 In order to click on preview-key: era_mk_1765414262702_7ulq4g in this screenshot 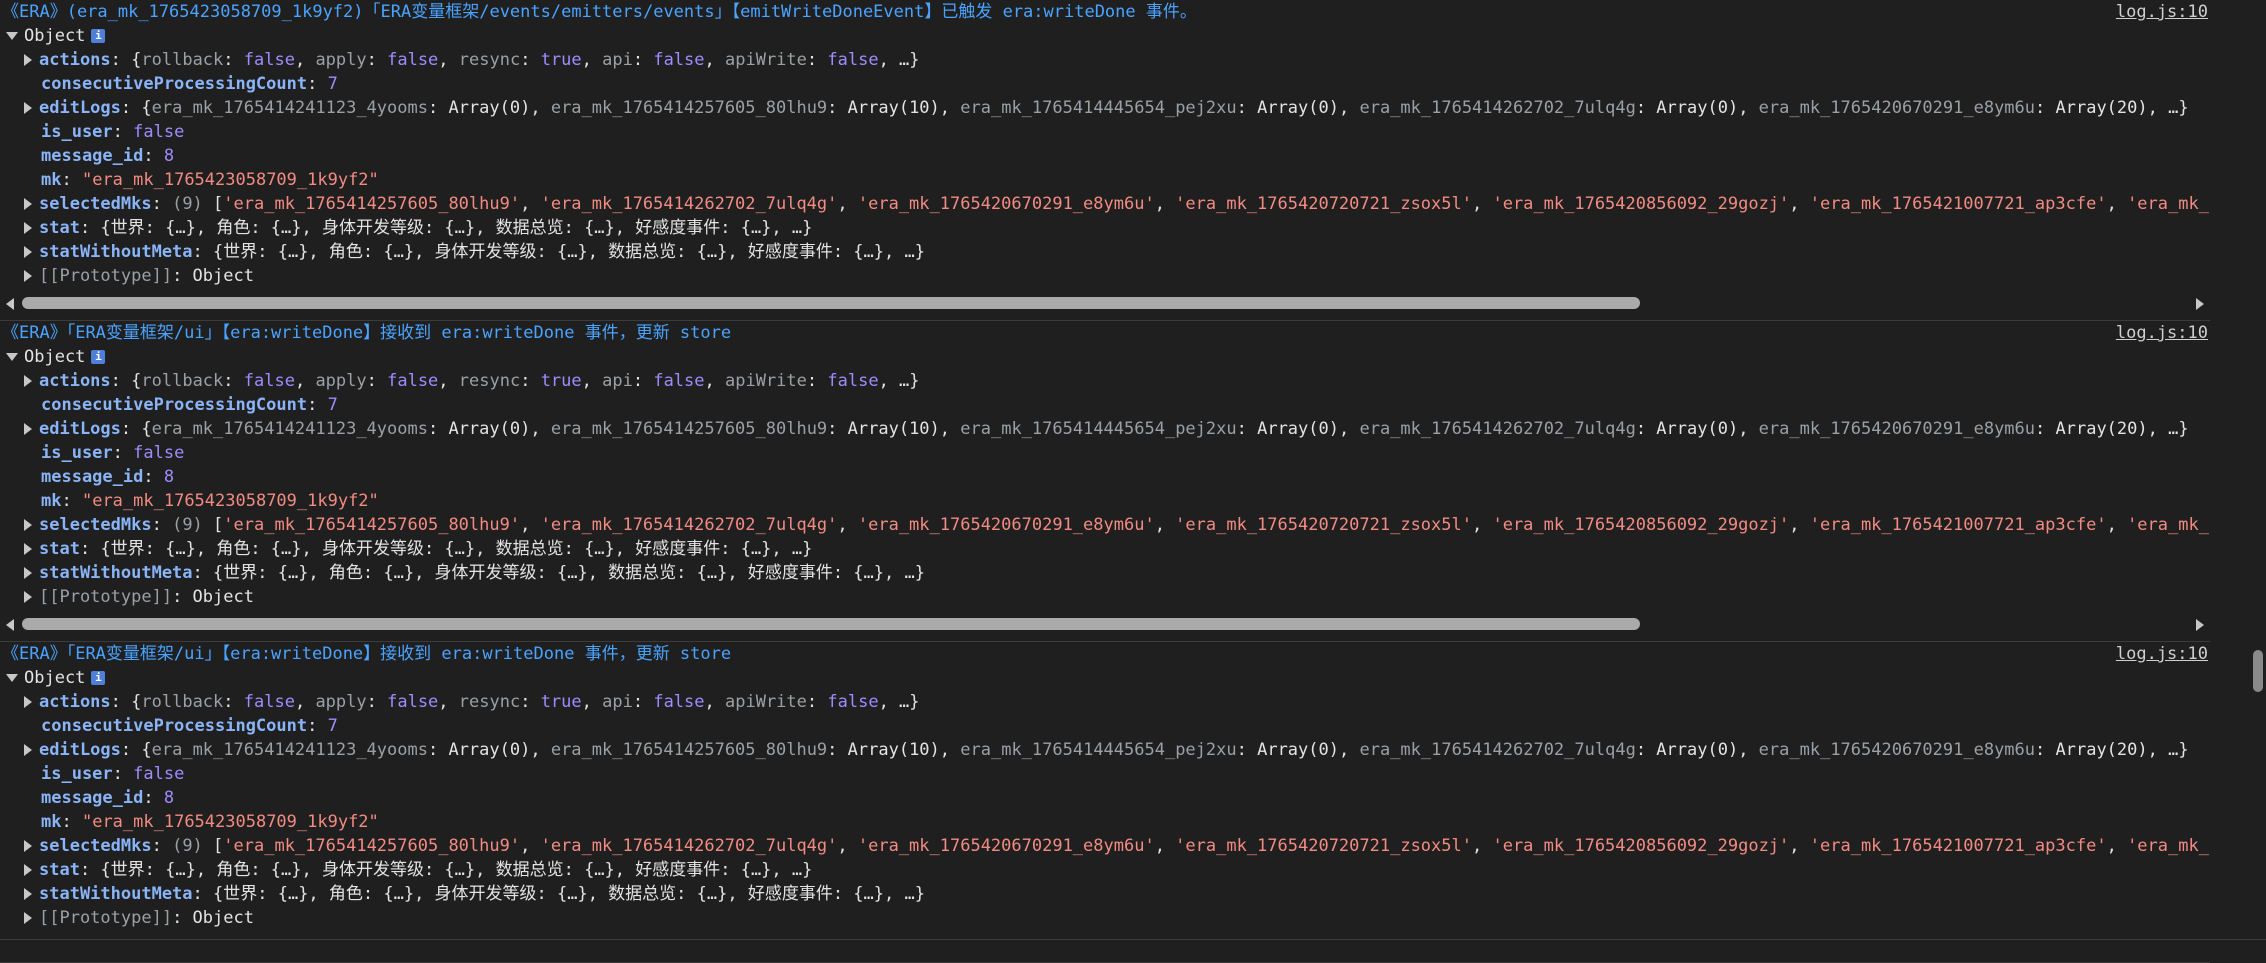, I will do `click(1497, 750)`.